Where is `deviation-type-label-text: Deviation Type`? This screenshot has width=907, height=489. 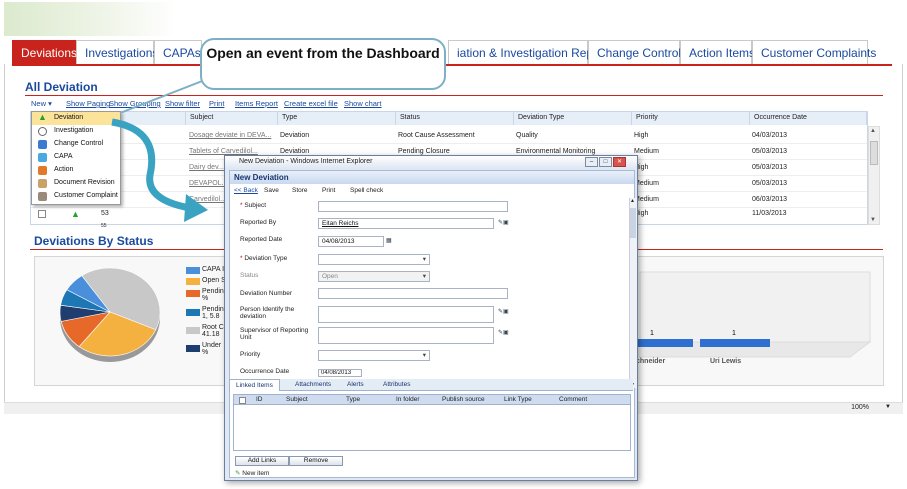 deviation-type-label-text: Deviation Type is located at coordinates (266, 258).